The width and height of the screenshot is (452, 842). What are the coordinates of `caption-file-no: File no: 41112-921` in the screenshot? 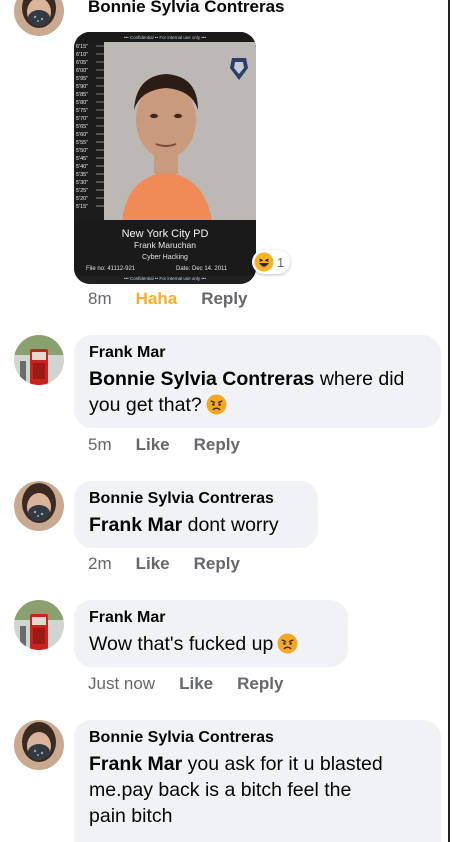 It's located at (111, 269).